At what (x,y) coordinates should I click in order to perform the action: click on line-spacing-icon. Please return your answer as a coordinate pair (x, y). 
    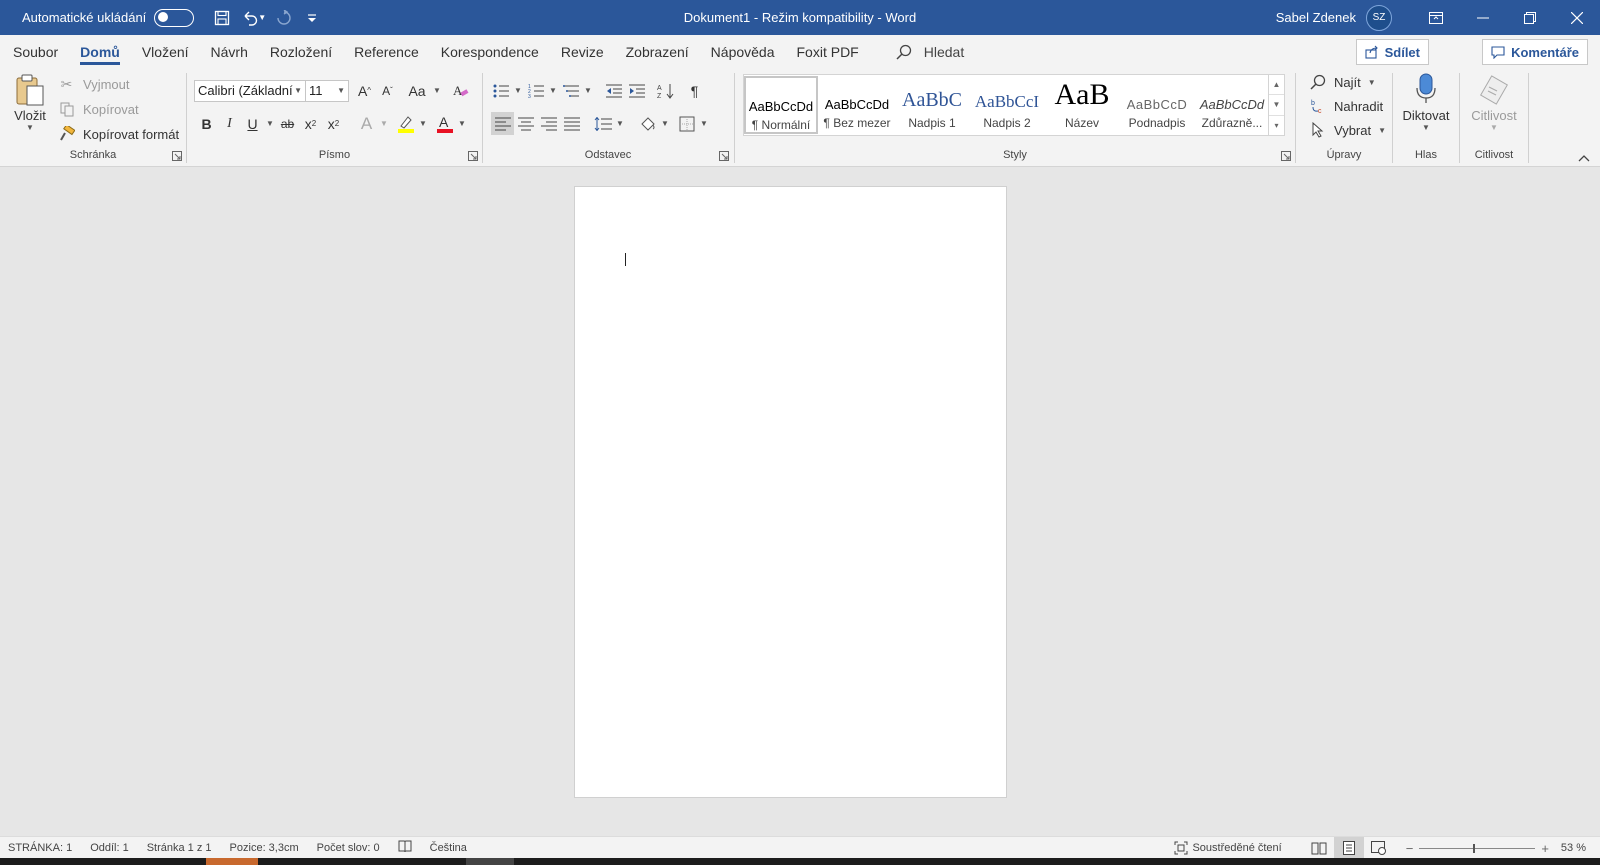
    Looking at the image, I should click on (602, 123).